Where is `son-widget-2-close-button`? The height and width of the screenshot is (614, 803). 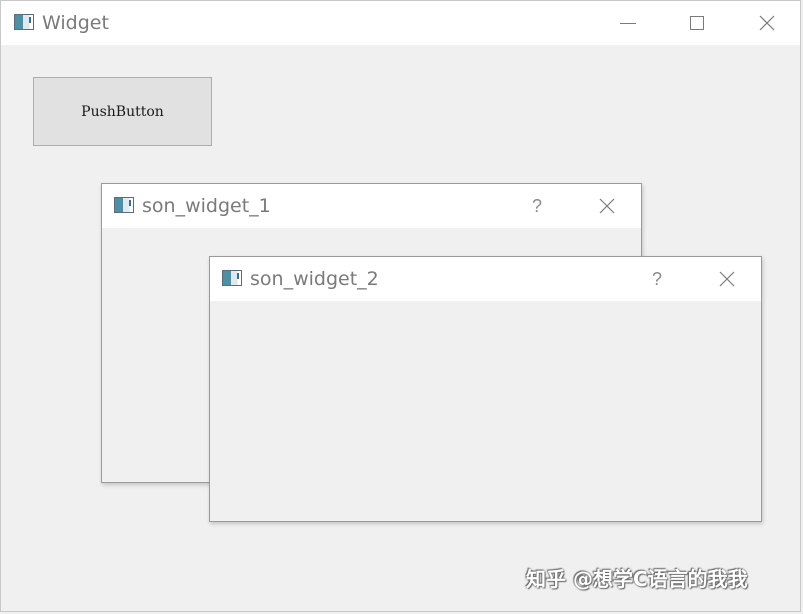
son-widget-2-close-button is located at coordinates (727, 279).